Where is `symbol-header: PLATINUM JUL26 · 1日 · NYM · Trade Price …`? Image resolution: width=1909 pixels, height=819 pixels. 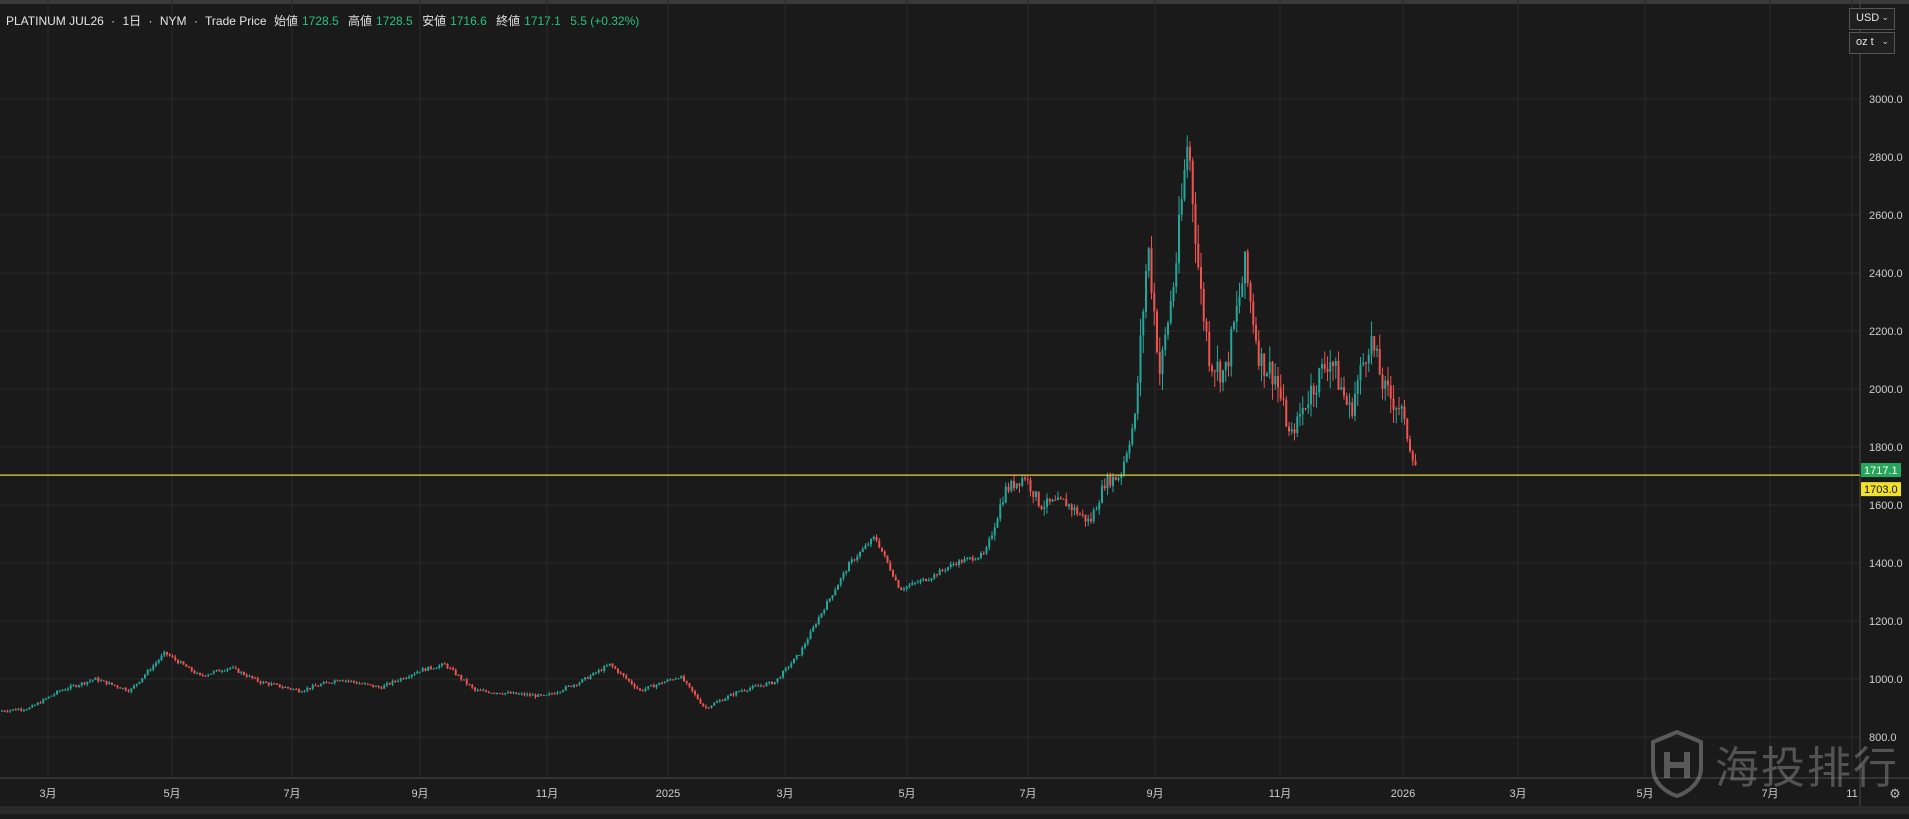
symbol-header: PLATINUM JUL26 · 1日 · NYM · Trade Price … is located at coordinates (324, 20).